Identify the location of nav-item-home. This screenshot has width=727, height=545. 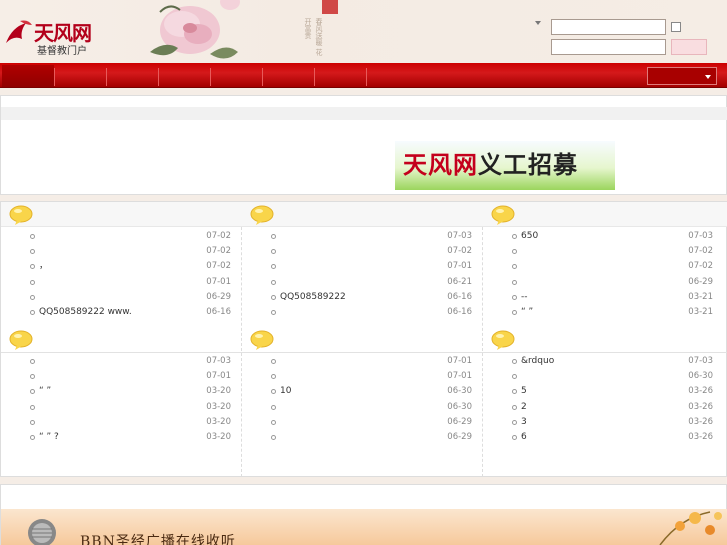
(28, 76).